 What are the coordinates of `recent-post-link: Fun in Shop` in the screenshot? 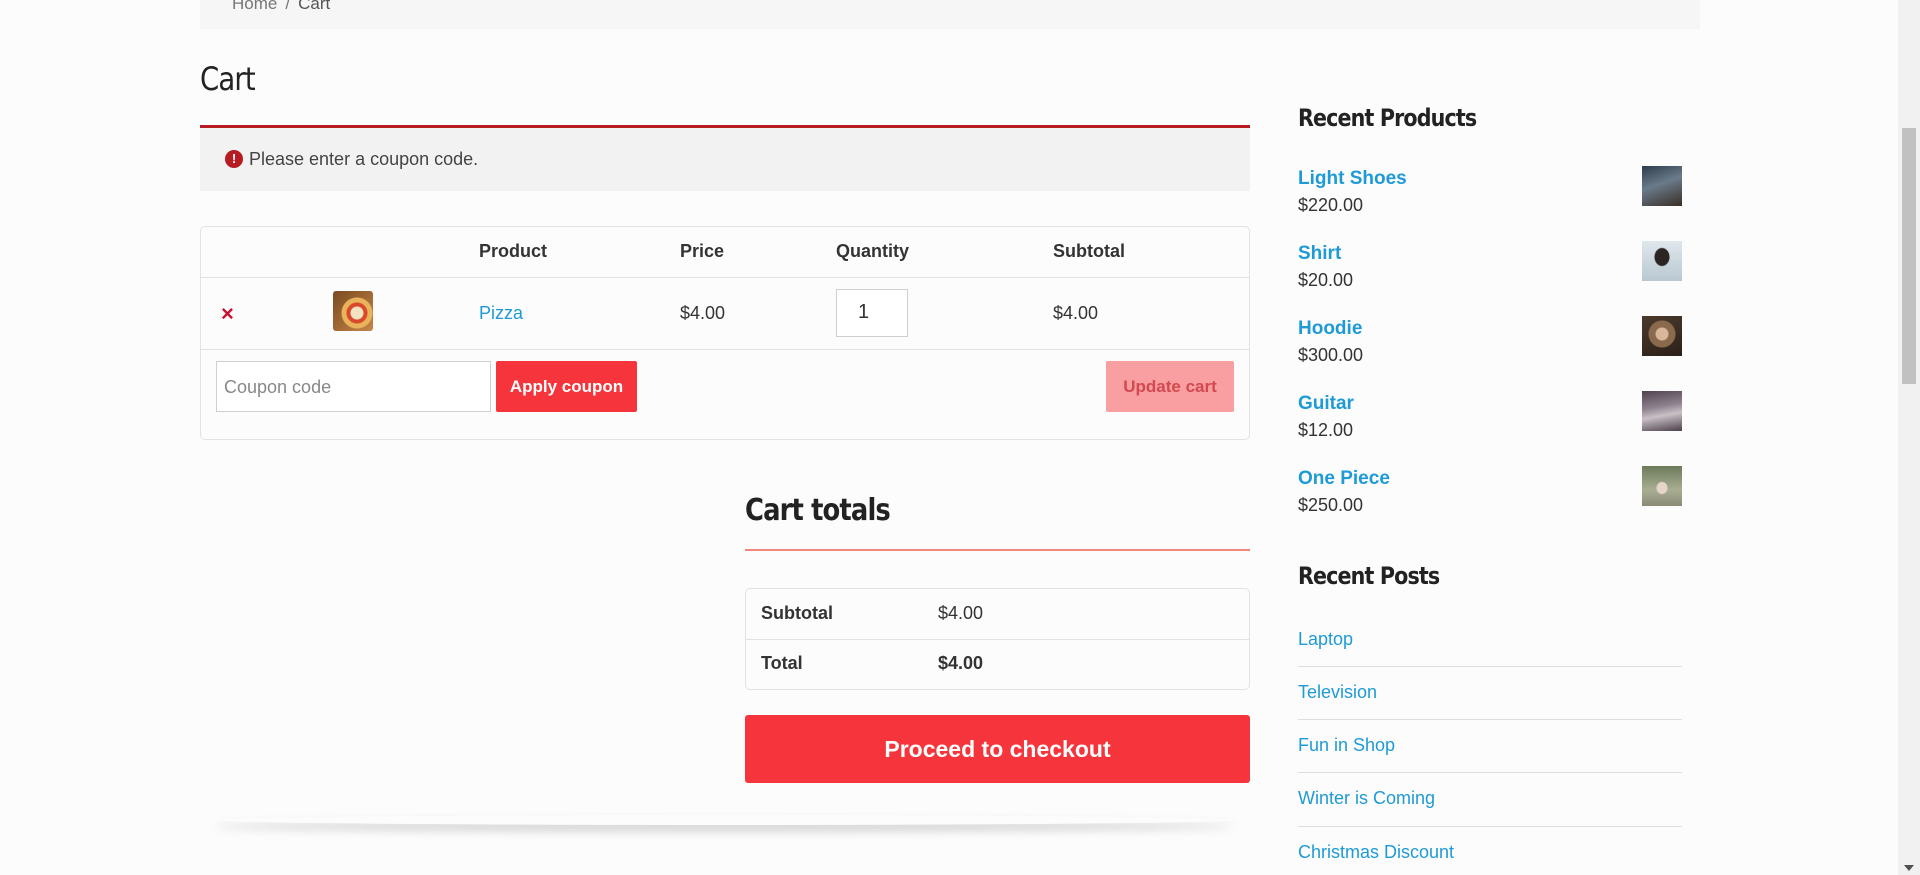 It's located at (1490, 745).